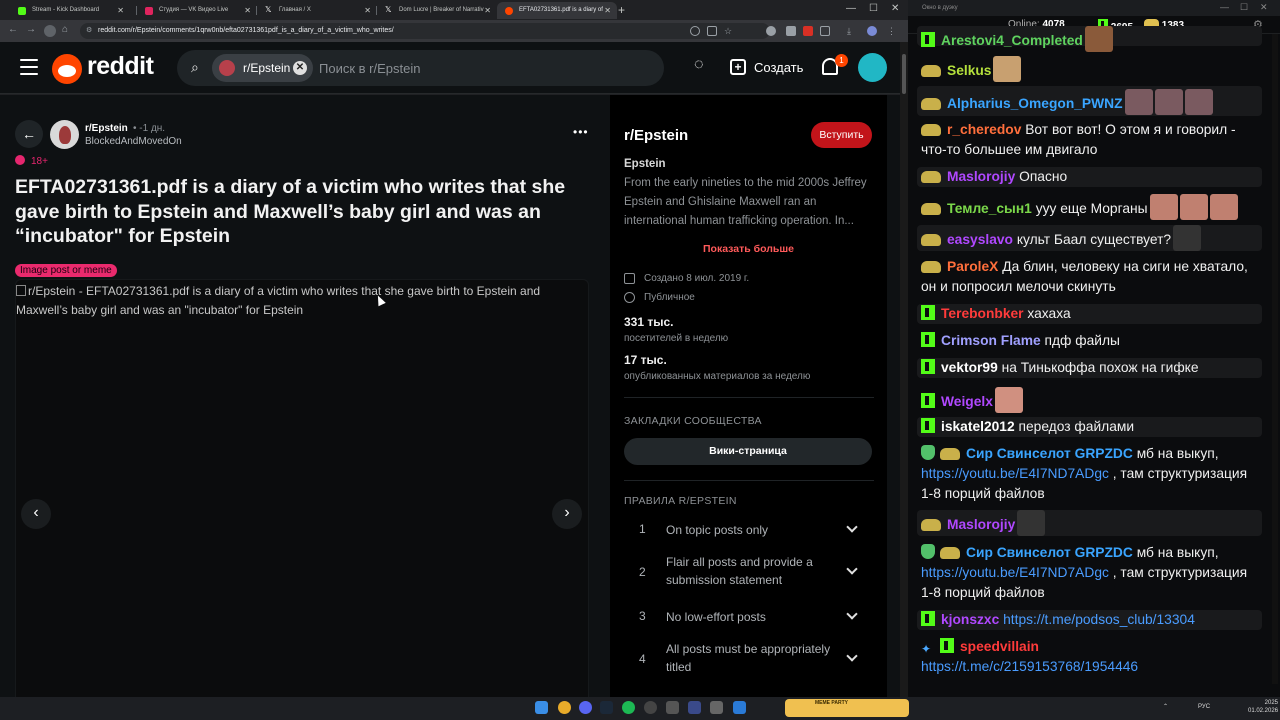 The width and height of the screenshot is (1280, 720). Describe the element at coordinates (1035, 103) in the screenshot. I see `chat-username: Alpharius_Omegon_PWNZ` at that location.